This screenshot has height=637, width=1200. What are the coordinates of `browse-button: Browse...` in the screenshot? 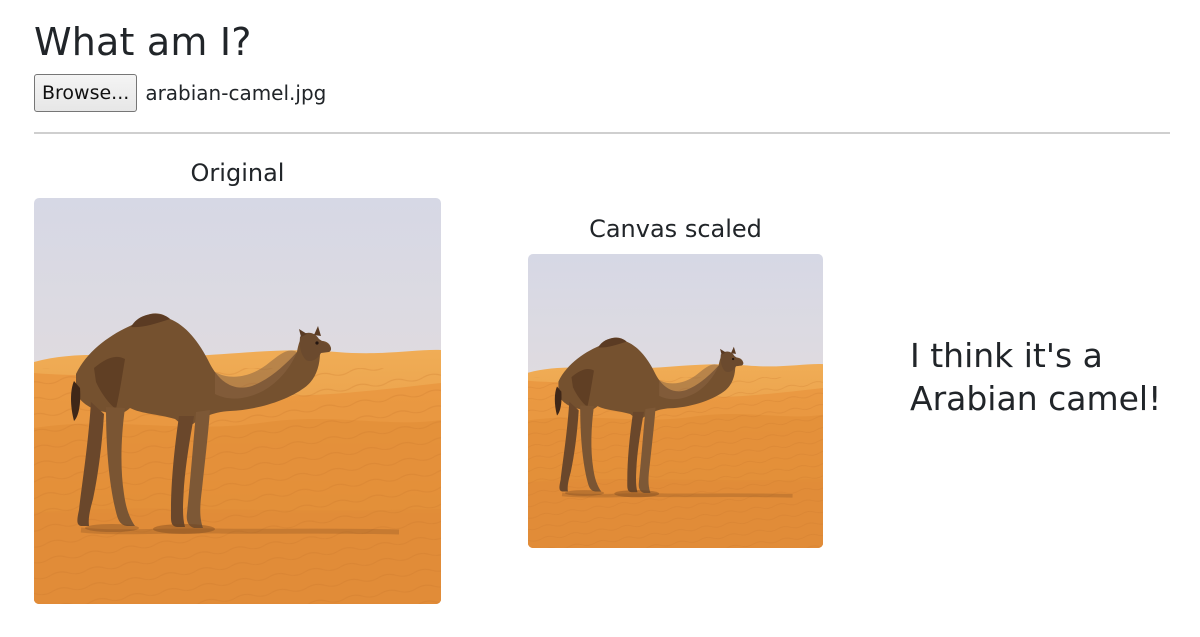 It's located at (86, 93).